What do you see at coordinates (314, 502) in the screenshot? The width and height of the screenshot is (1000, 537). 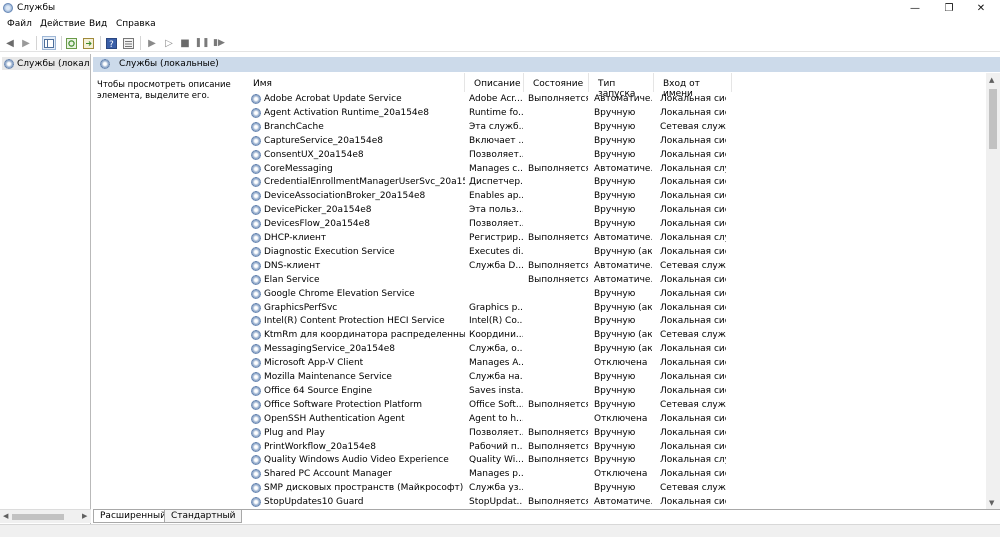 I see `service-name: StopUpdates10 Guard` at bounding box center [314, 502].